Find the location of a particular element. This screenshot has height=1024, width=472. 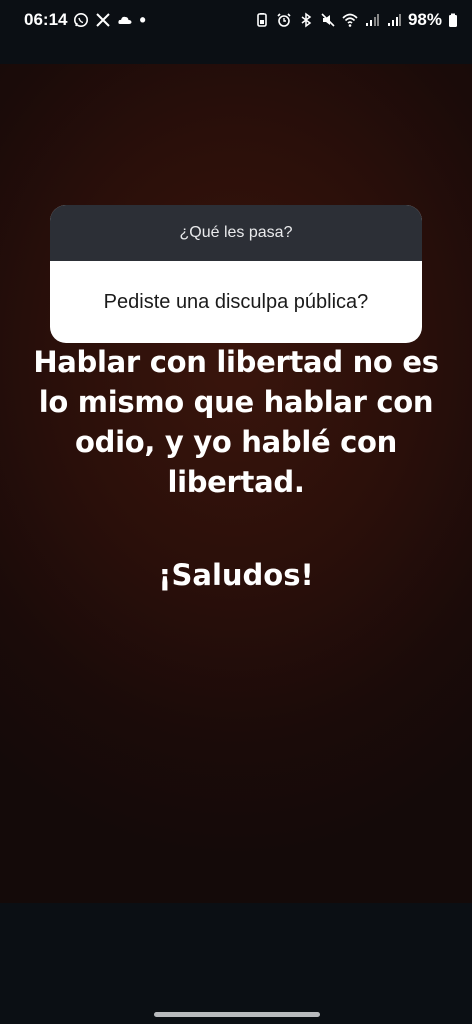

bluetooth-icon is located at coordinates (306, 20).